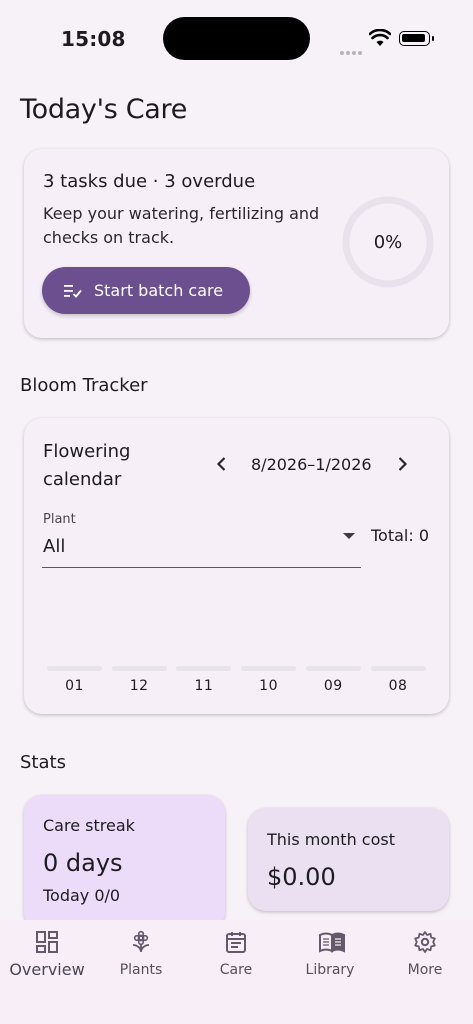  I want to click on month-cost-value: $0.00, so click(301, 877).